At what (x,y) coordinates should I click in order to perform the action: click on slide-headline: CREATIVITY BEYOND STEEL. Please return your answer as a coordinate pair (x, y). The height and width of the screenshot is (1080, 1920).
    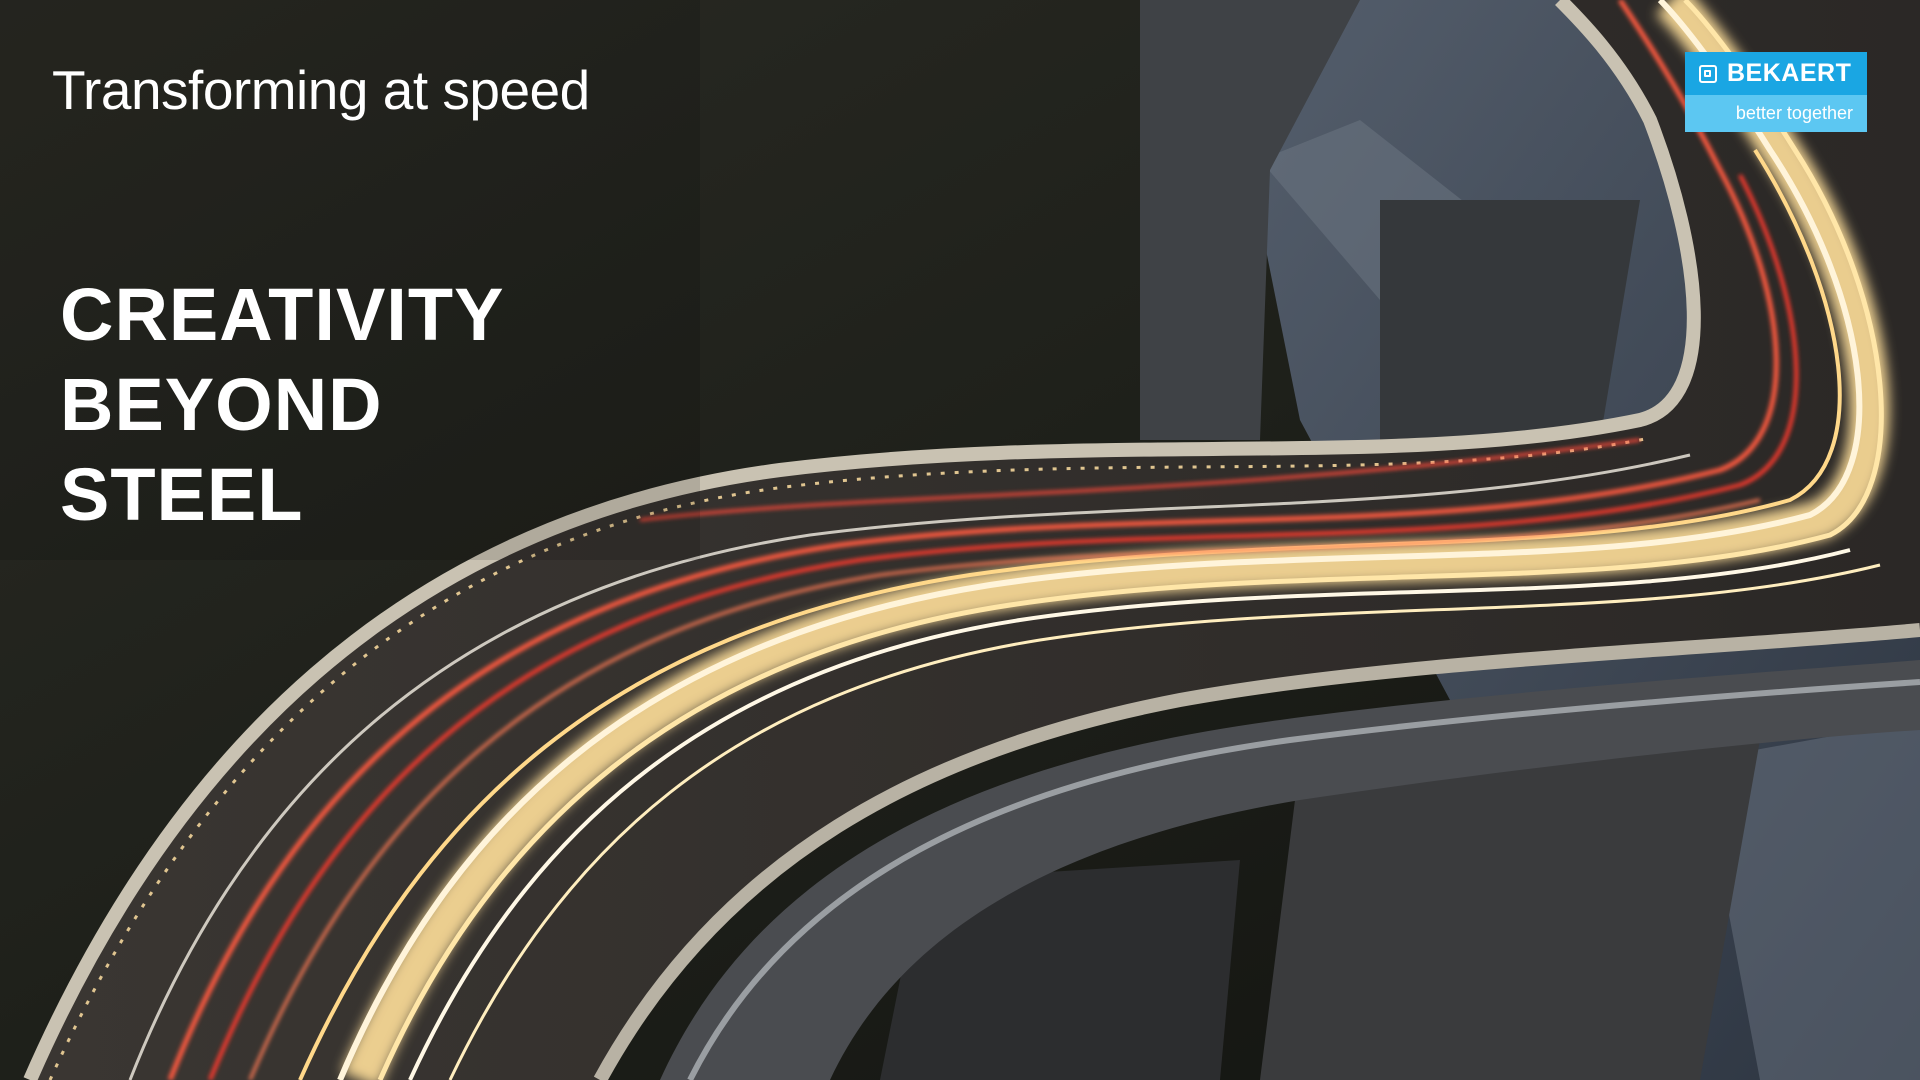
    Looking at the image, I should click on (282, 405).